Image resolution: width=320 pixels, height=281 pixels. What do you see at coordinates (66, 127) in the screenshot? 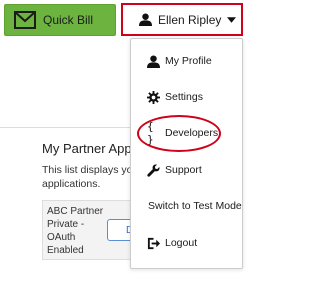
I see `section-divider` at bounding box center [66, 127].